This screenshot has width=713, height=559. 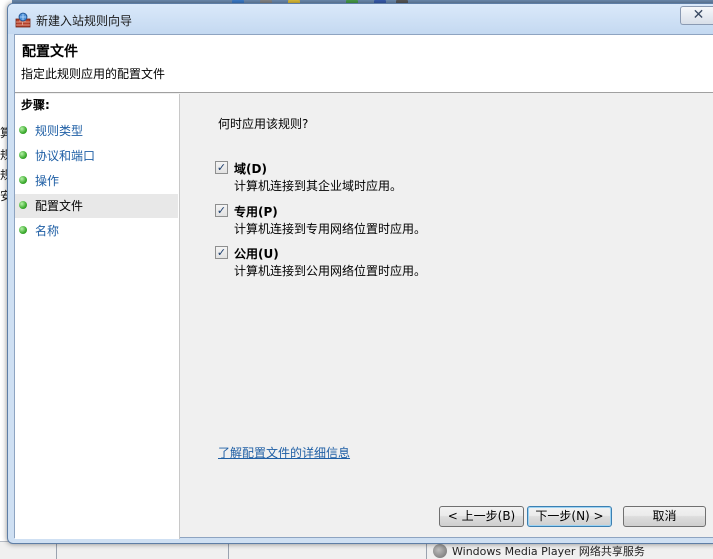 I want to click on page-title: 配置文件, so click(x=50, y=52).